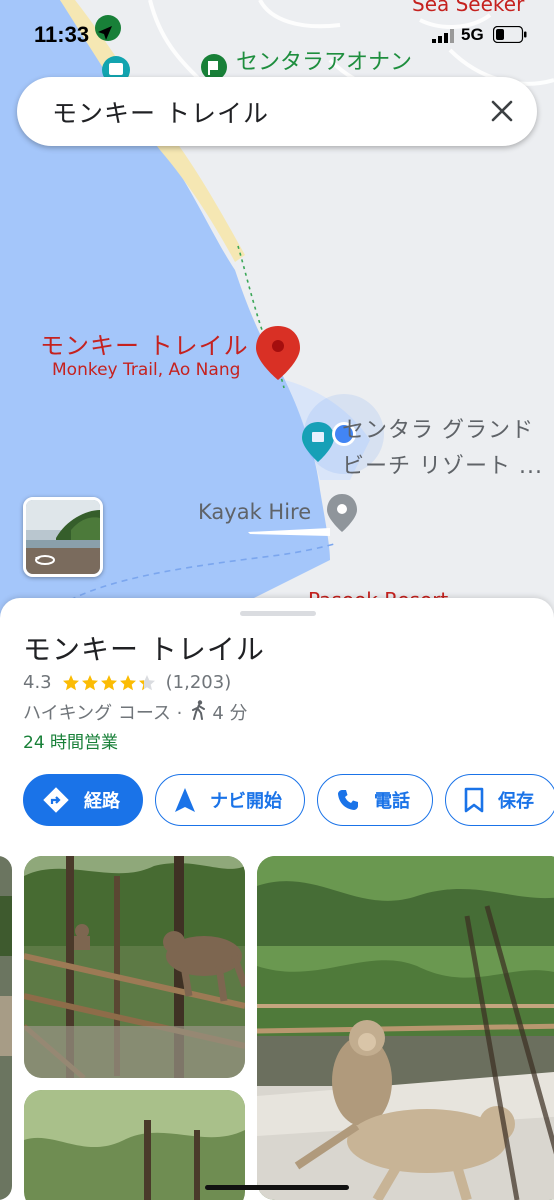 This screenshot has width=554, height=1200. What do you see at coordinates (472, 34) in the screenshot?
I see `network-type: 5G` at bounding box center [472, 34].